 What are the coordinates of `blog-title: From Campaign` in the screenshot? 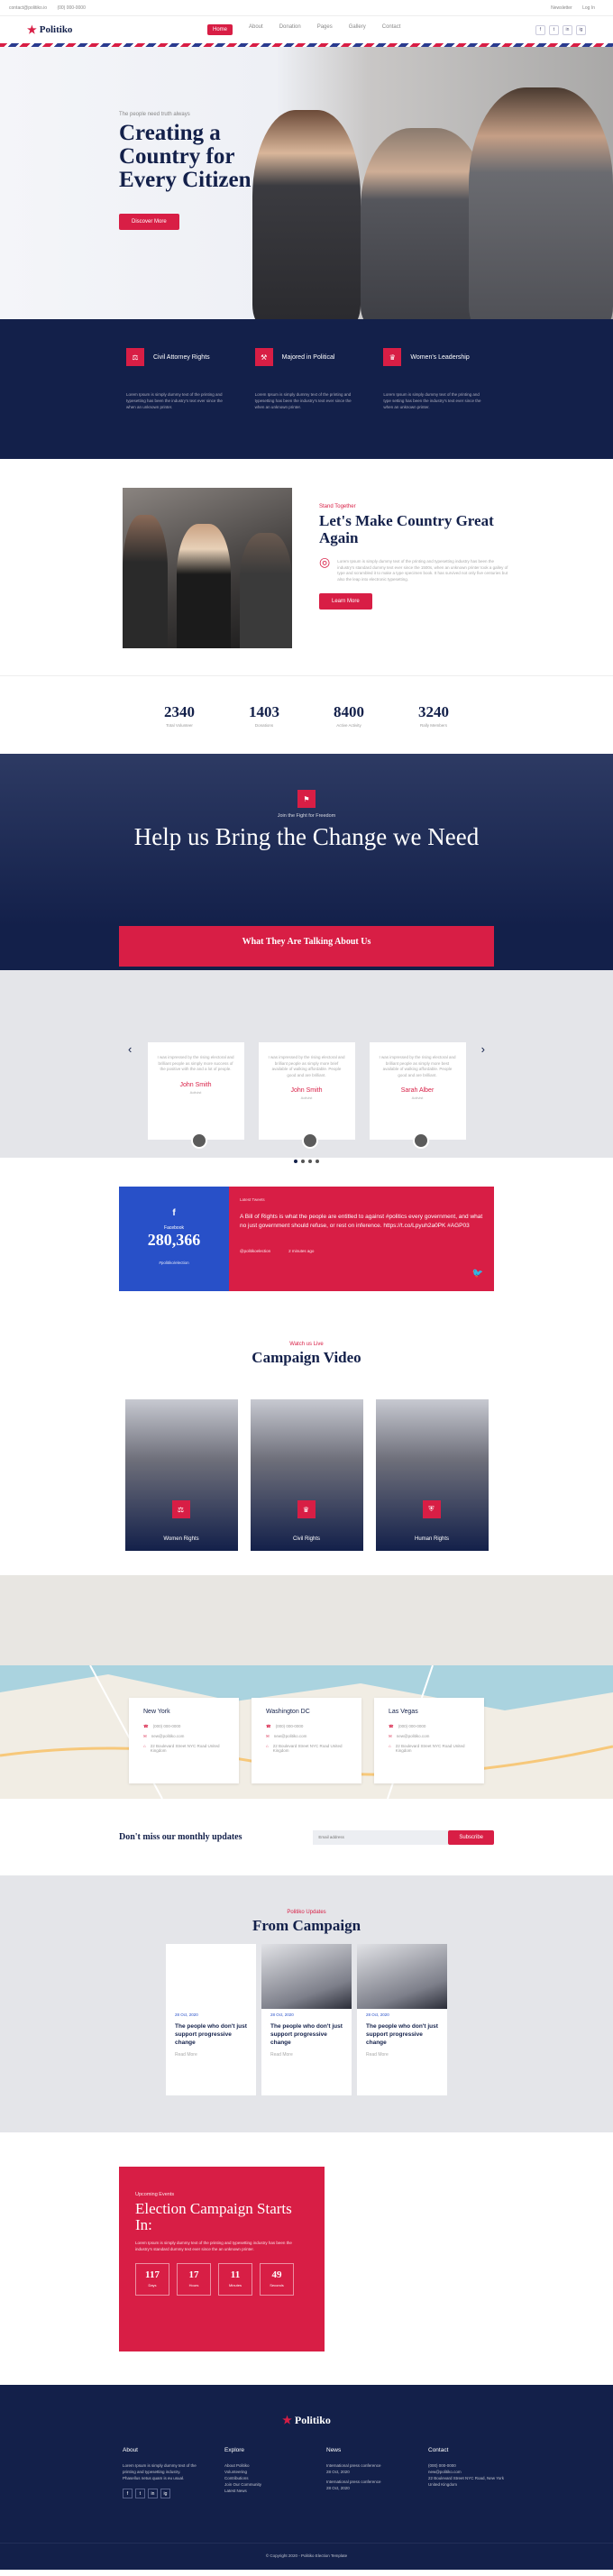 It's located at (306, 1925).